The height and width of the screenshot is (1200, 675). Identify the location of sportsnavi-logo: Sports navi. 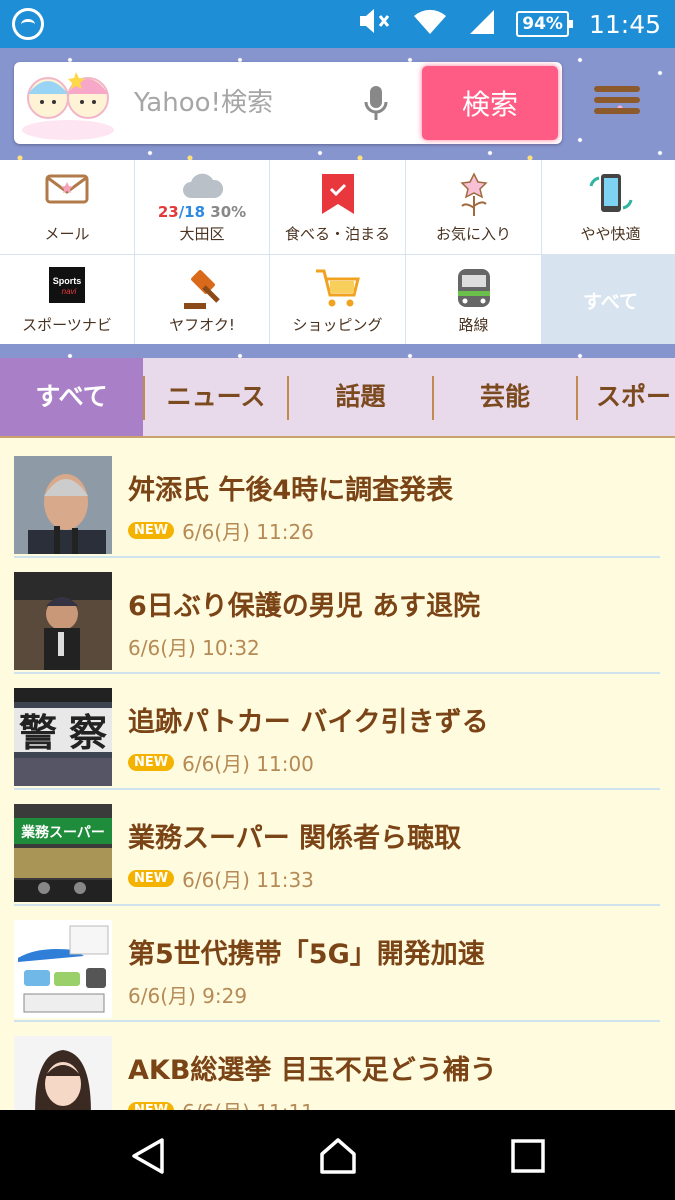
(67, 287).